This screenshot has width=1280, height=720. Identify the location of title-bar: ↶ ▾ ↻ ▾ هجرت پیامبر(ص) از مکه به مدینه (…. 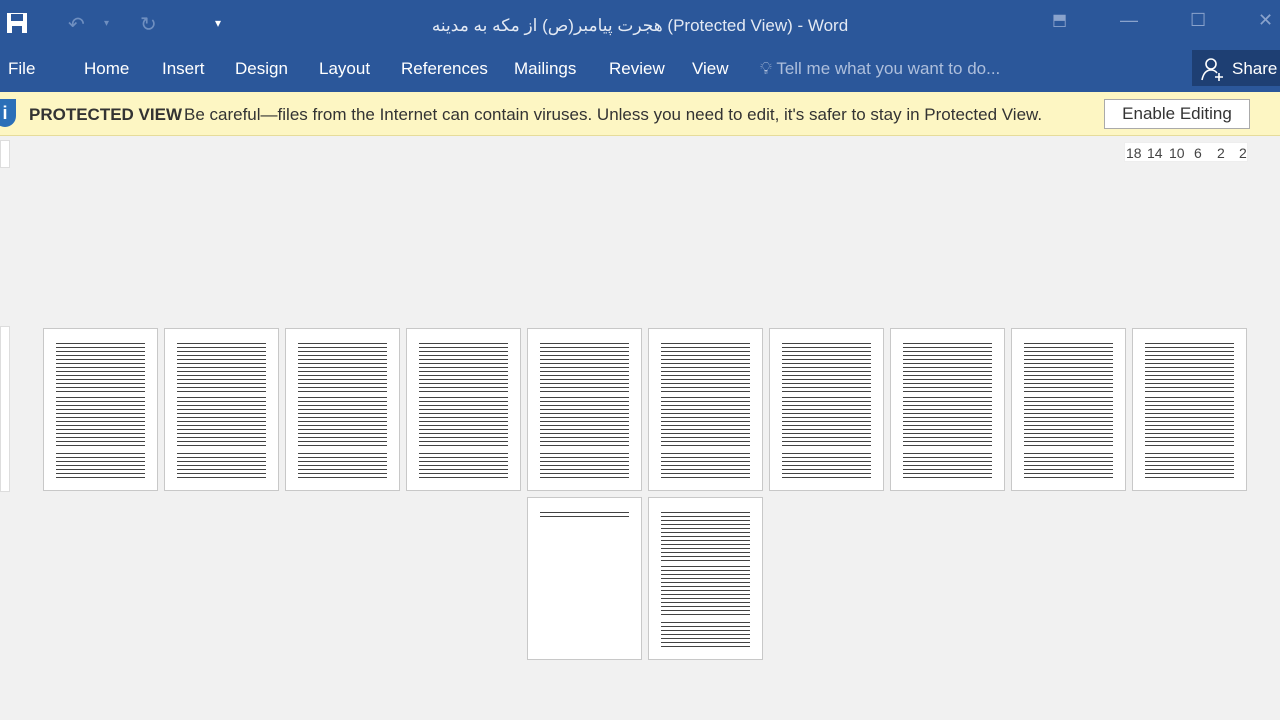
(640, 23).